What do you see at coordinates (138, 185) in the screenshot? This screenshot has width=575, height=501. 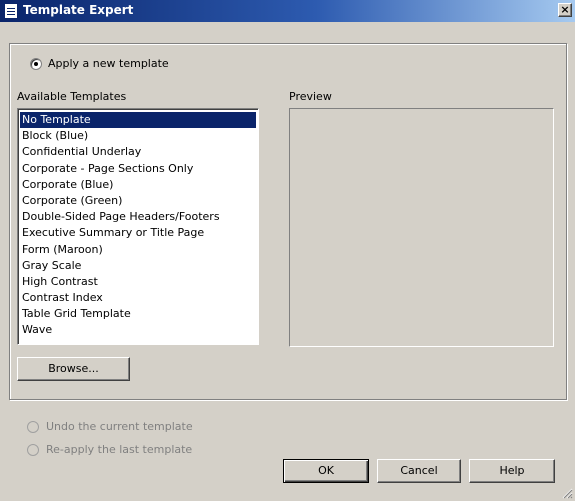 I see `template-list-item: Corporate (Blue)` at bounding box center [138, 185].